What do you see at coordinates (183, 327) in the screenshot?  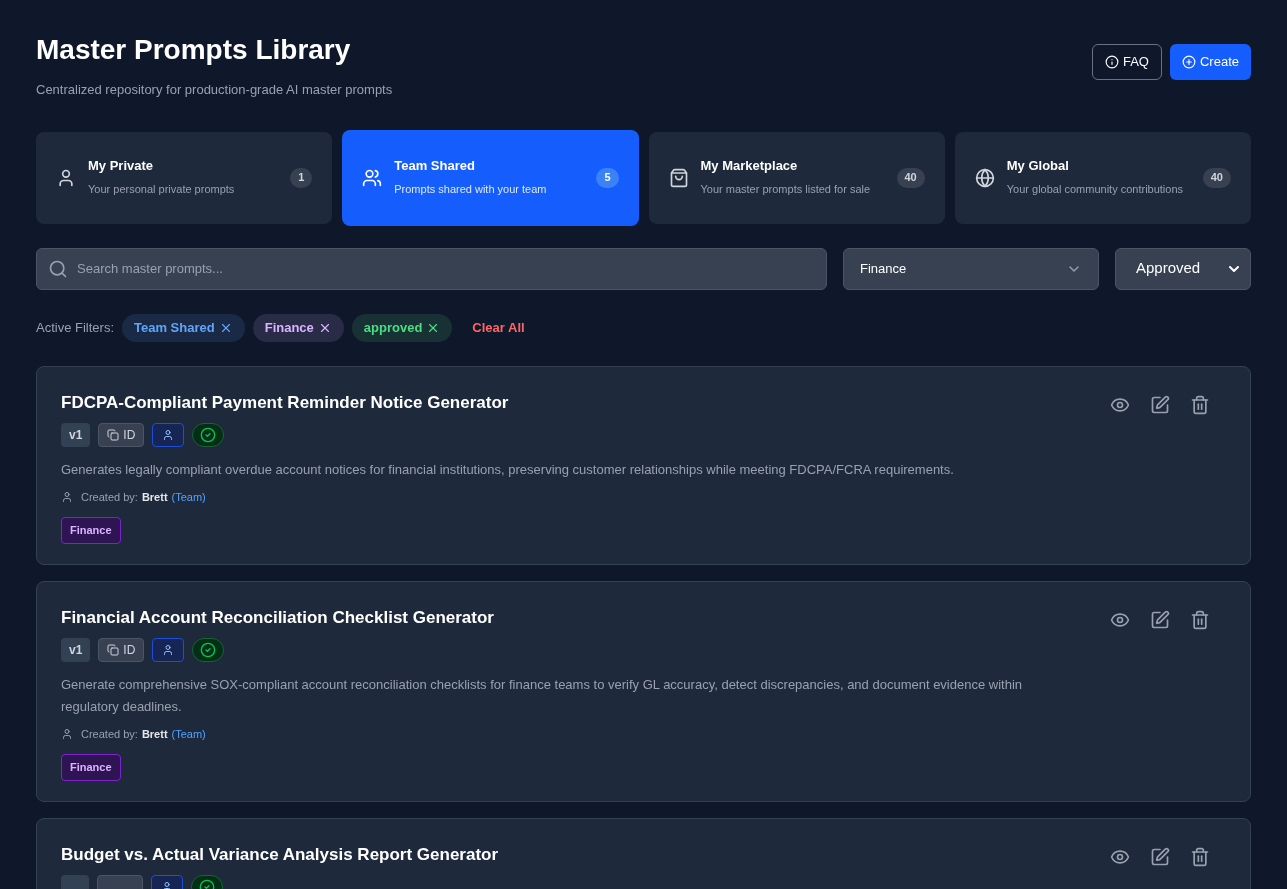 I see `filter-chip: Team Shared` at bounding box center [183, 327].